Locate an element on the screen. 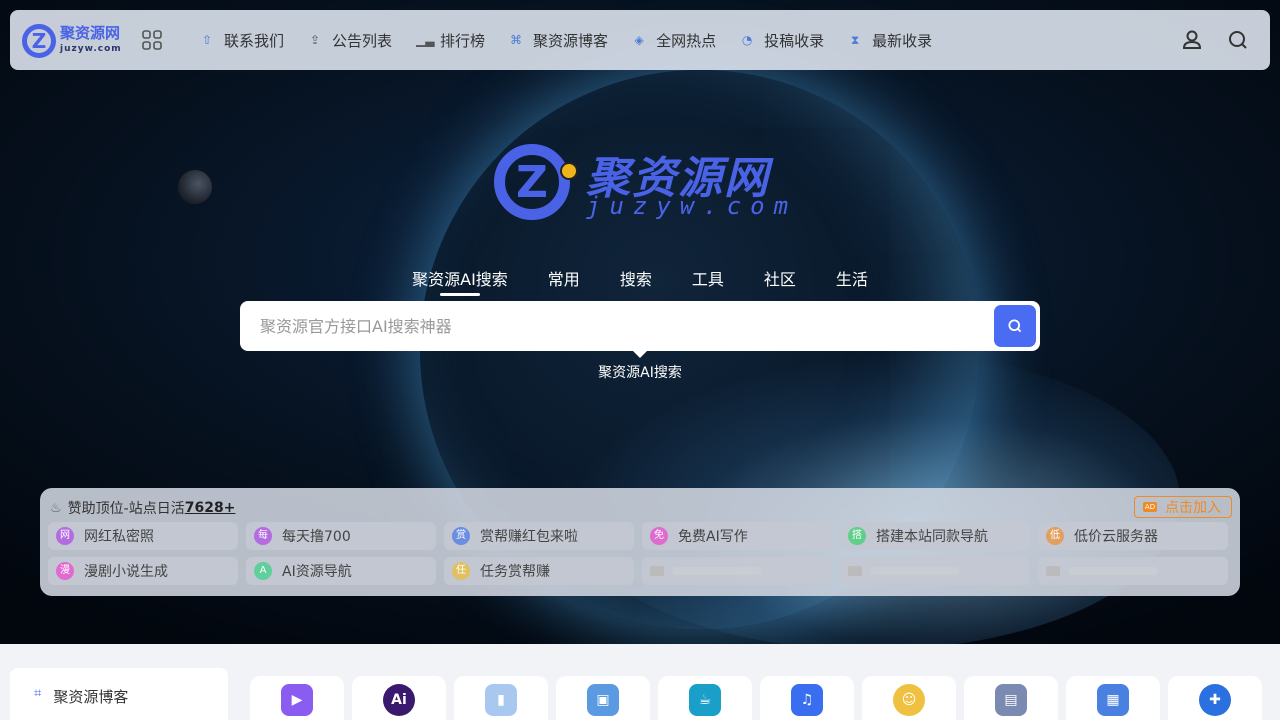 The height and width of the screenshot is (720, 1280). hourglass-icon: ⧗ is located at coordinates (855, 40).